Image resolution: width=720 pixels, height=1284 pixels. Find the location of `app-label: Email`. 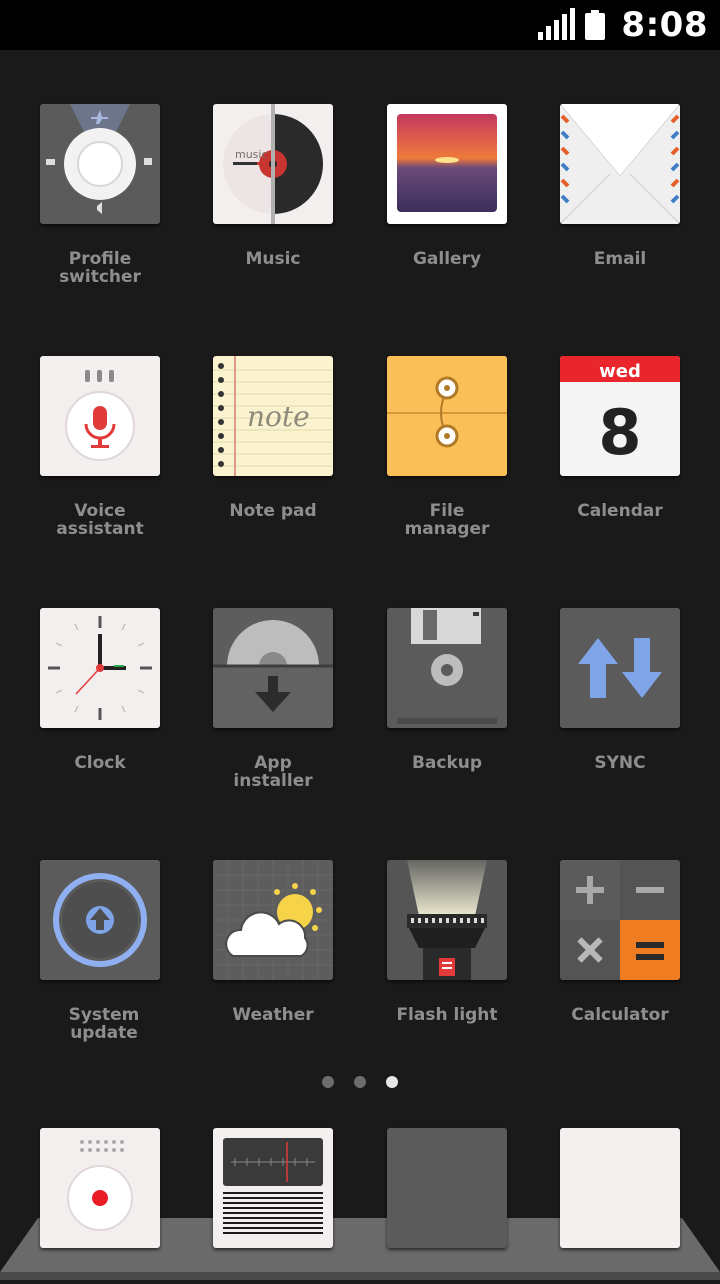

app-label: Email is located at coordinates (620, 259).